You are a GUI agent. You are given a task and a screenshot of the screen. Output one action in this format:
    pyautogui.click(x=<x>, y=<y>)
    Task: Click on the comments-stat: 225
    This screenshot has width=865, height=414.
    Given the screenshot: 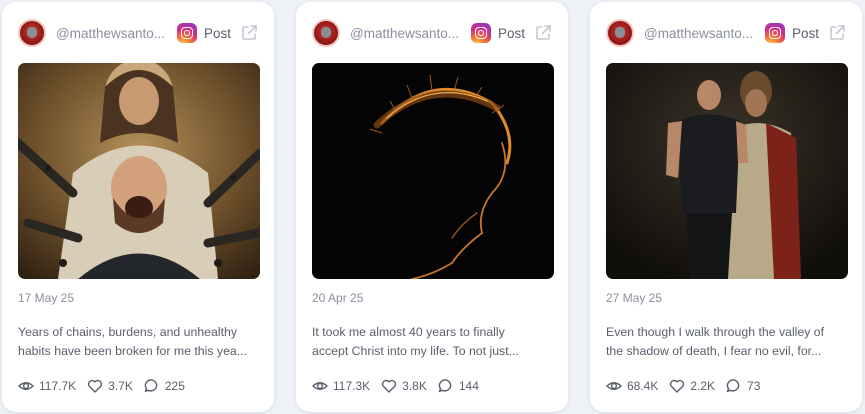 What is the action you would take?
    pyautogui.click(x=164, y=386)
    